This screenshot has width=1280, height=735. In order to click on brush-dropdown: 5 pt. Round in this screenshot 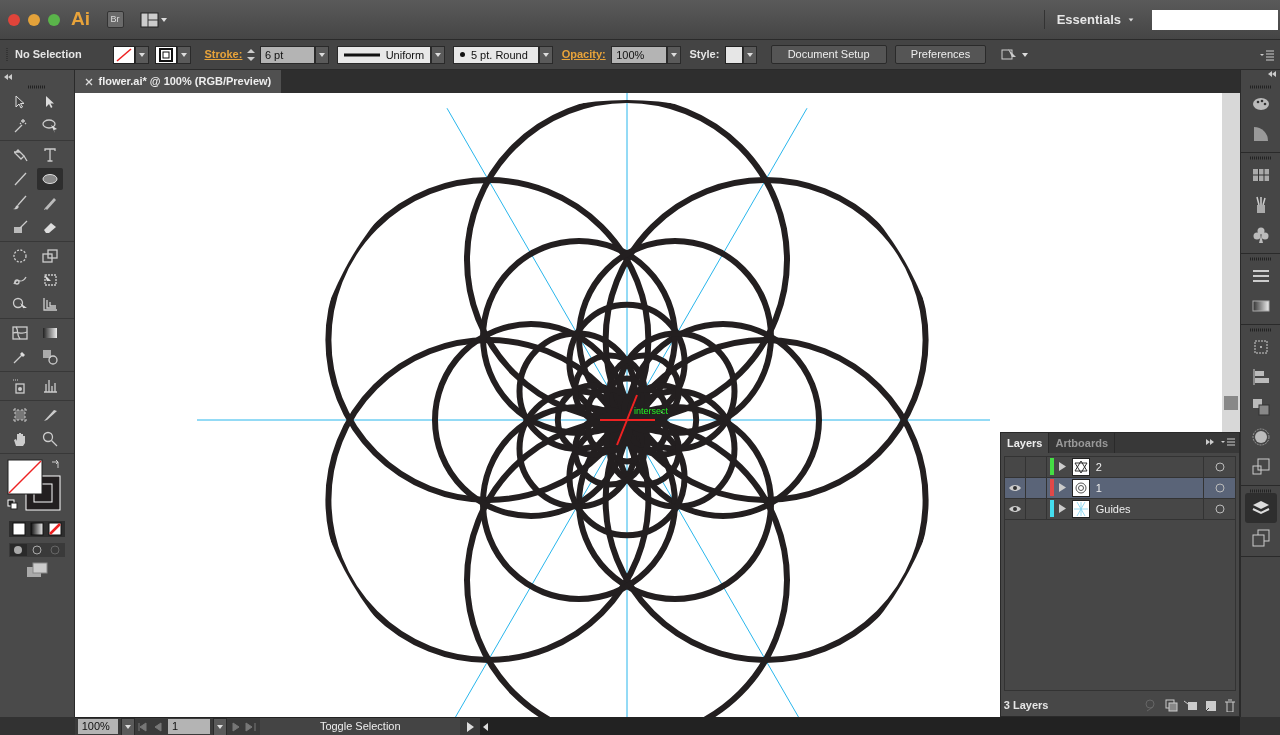, I will do `click(496, 54)`.